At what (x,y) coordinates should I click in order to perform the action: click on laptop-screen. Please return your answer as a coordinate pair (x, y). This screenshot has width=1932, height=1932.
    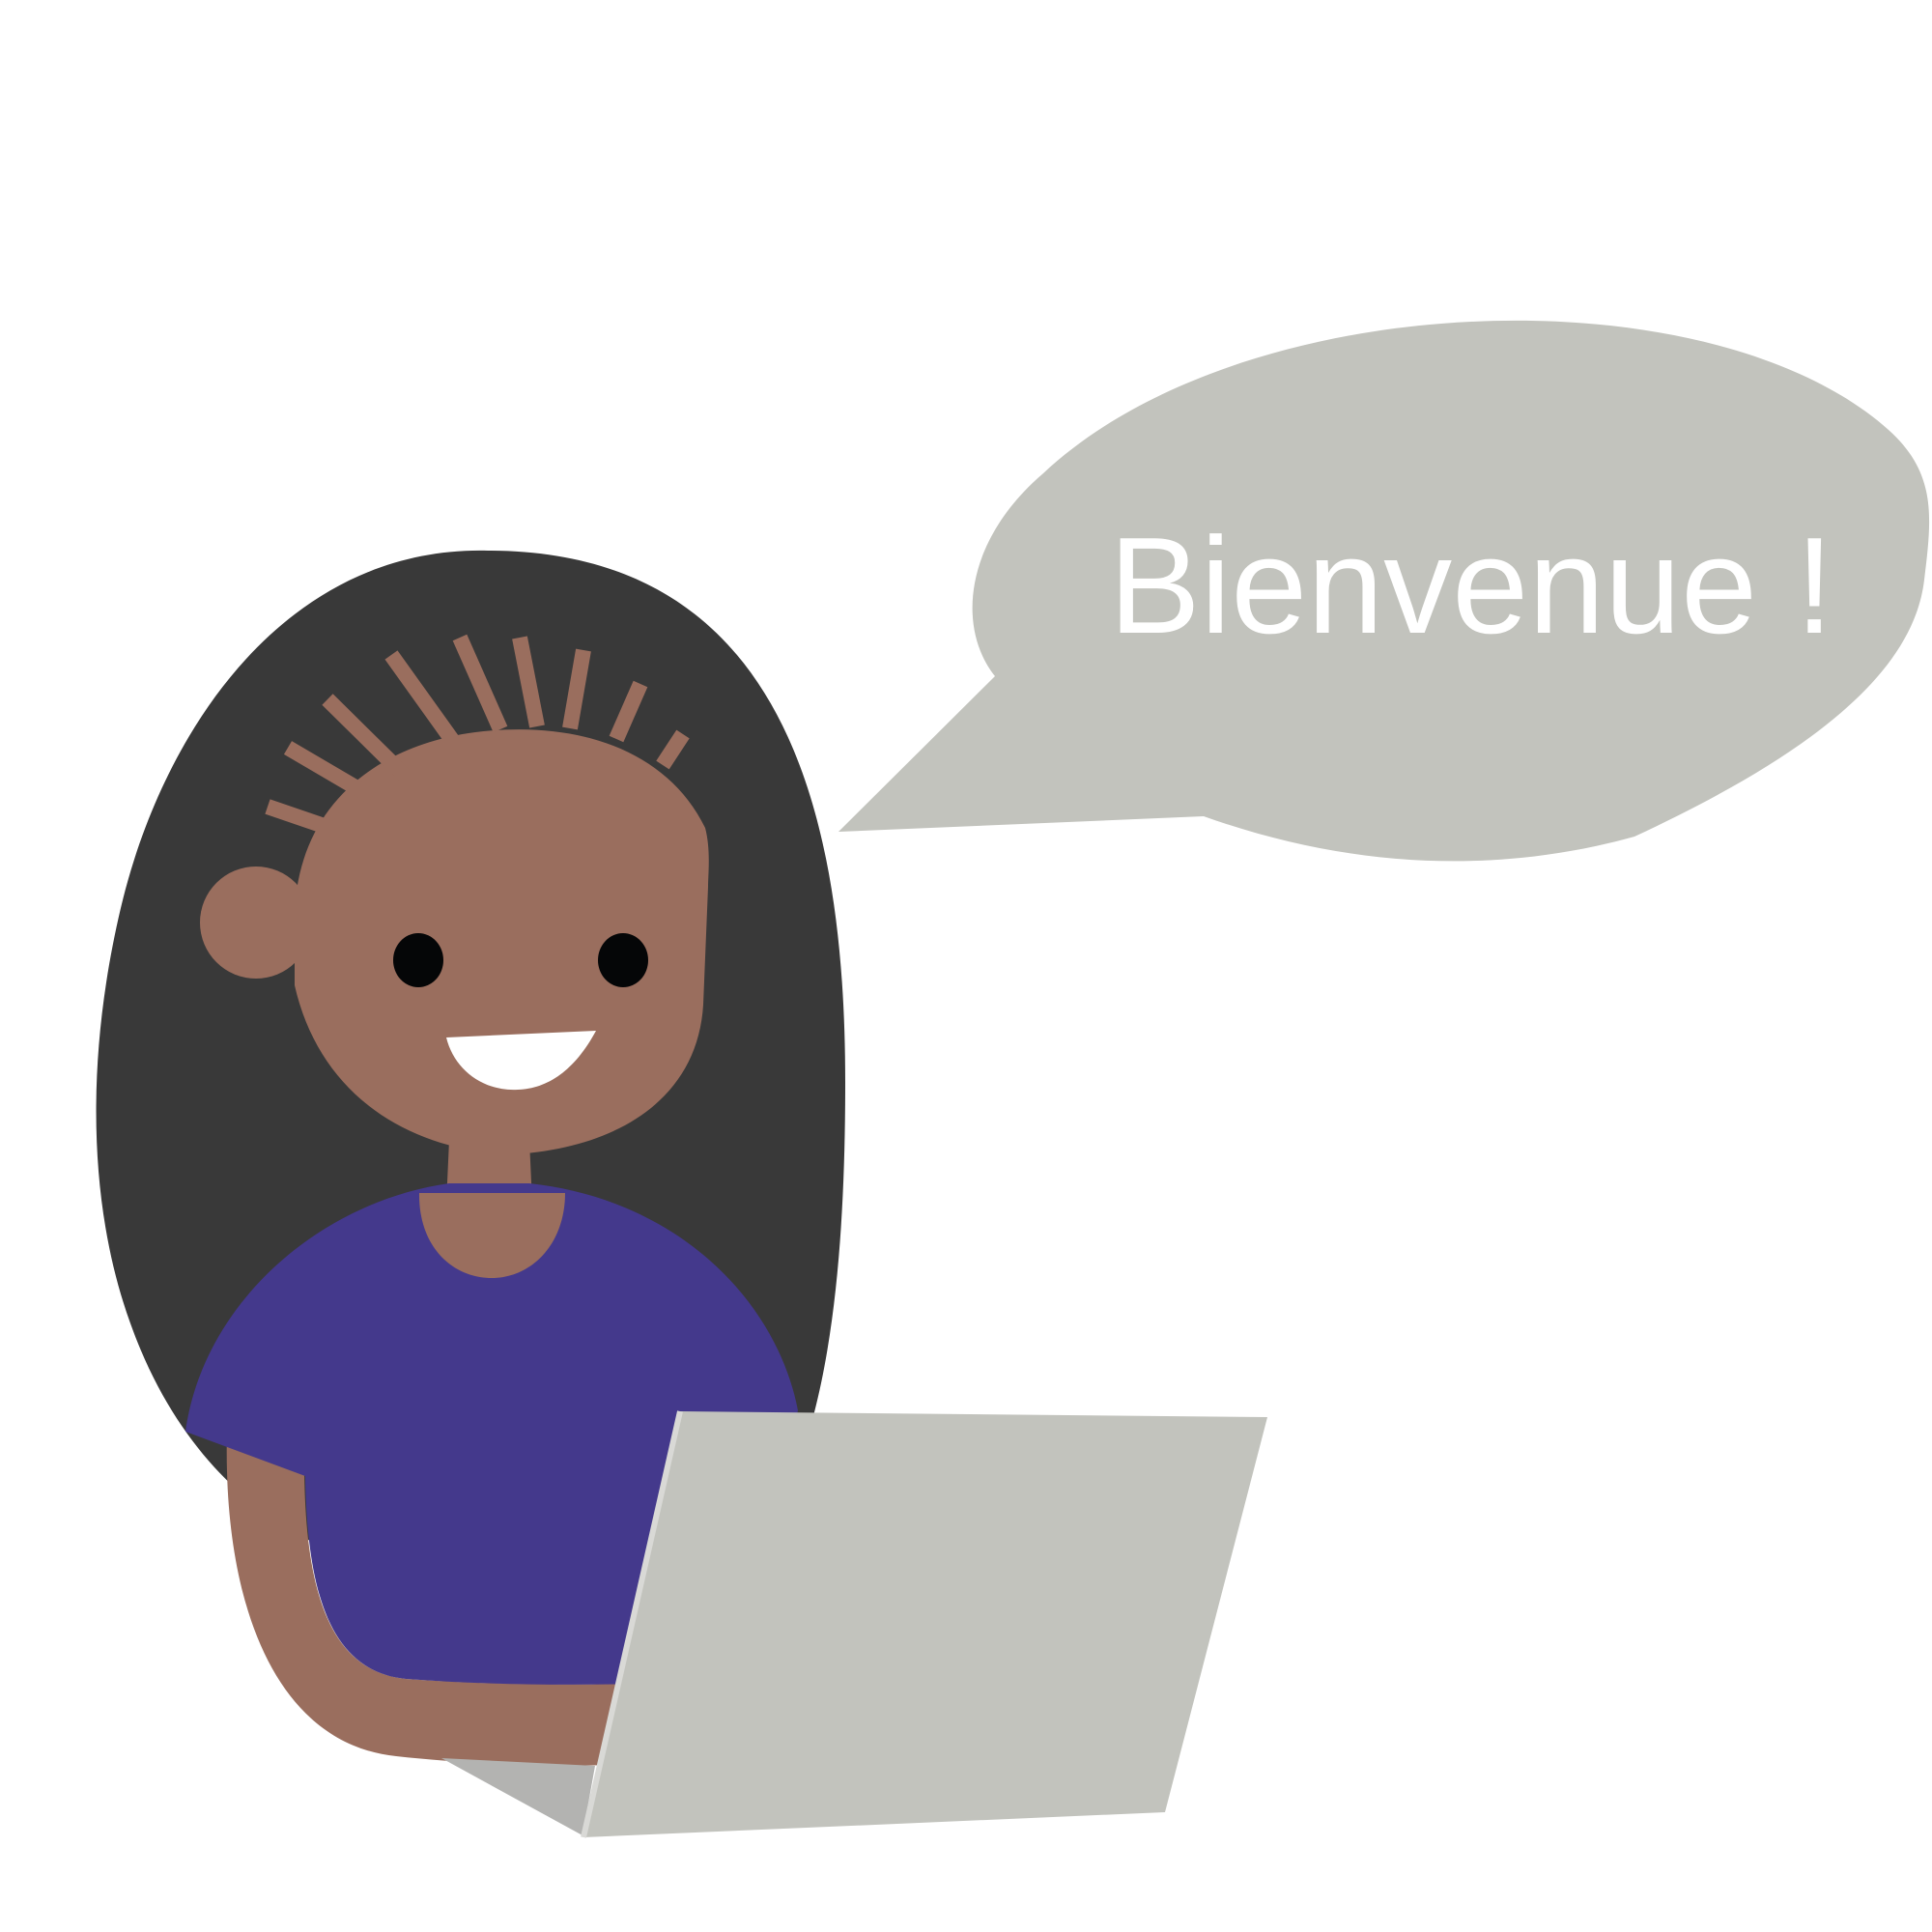
    Looking at the image, I should click on (925, 1624).